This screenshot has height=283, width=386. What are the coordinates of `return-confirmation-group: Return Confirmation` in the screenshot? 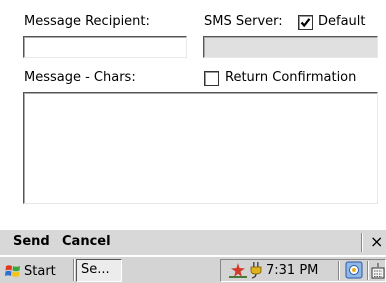 It's located at (280, 78).